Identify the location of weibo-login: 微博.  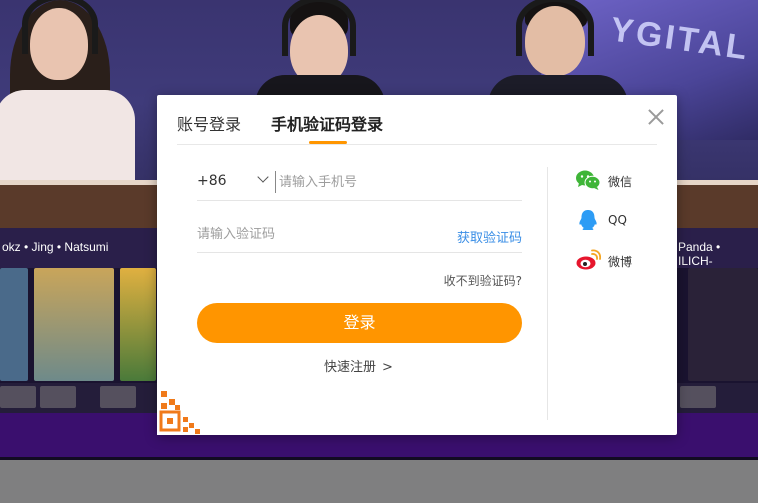
(610, 261).